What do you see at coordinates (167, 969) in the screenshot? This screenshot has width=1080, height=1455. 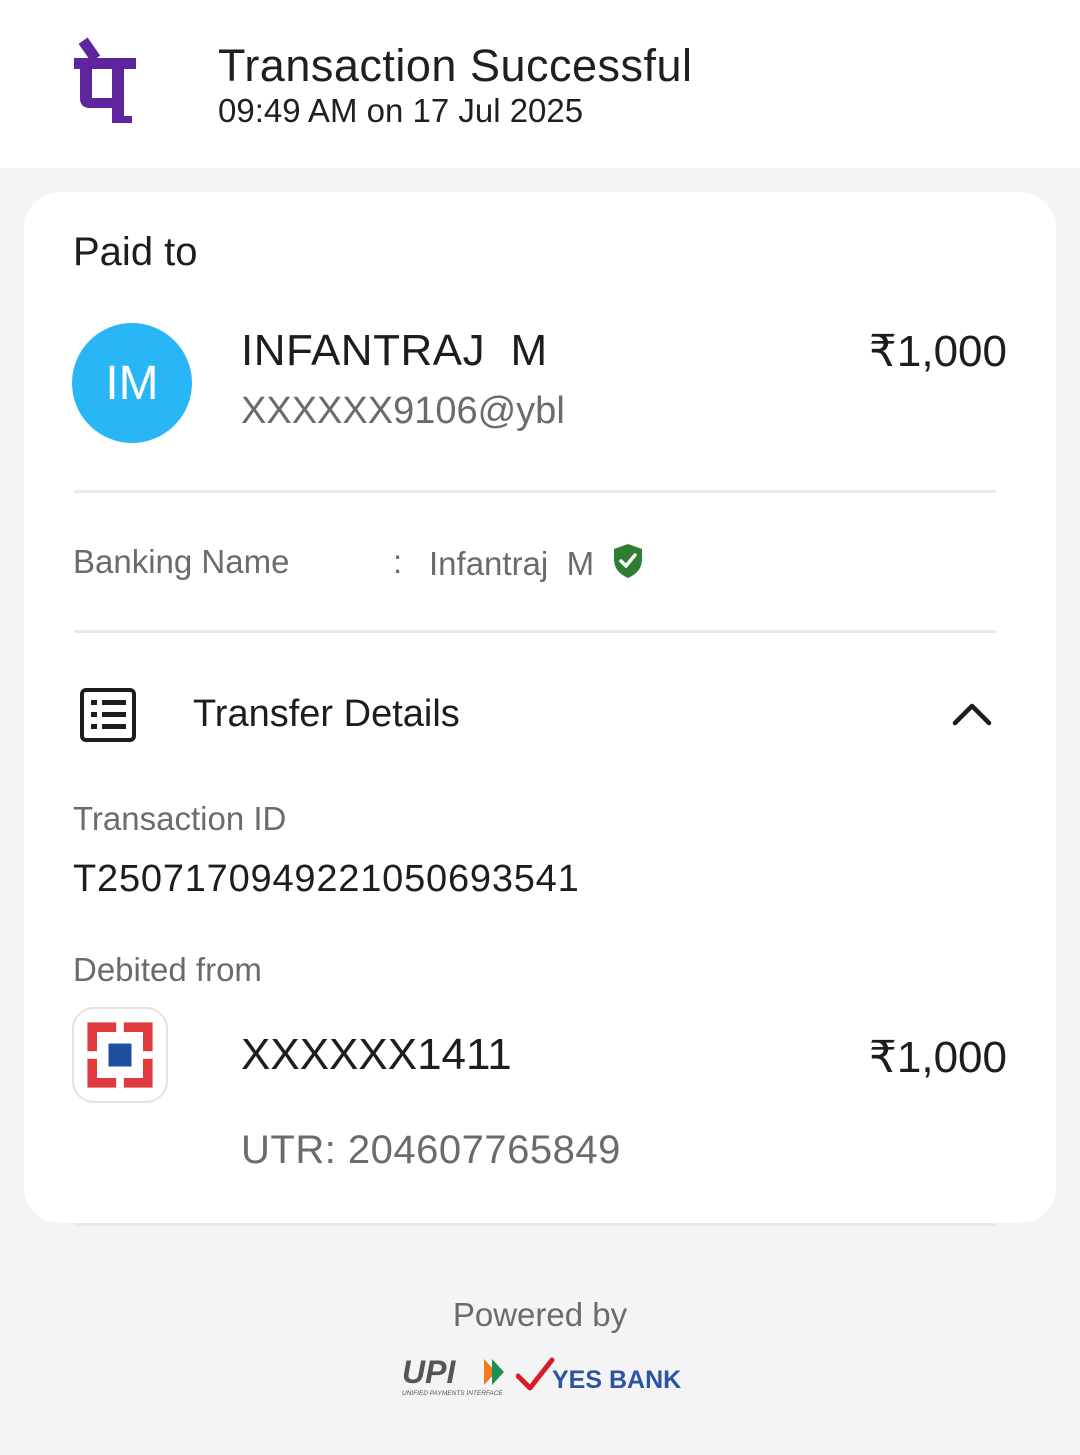 I see `debited-from-label: Debited from` at bounding box center [167, 969].